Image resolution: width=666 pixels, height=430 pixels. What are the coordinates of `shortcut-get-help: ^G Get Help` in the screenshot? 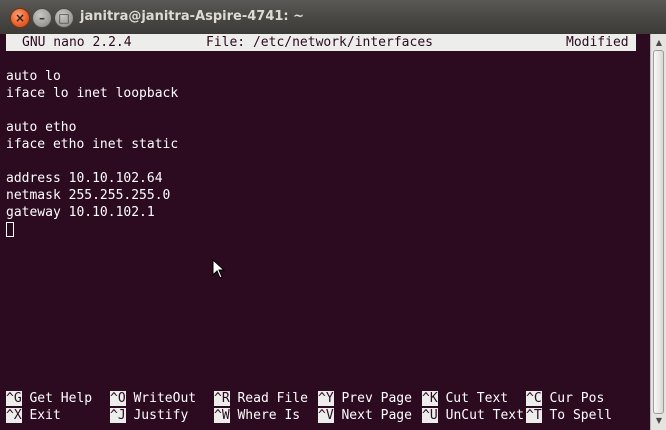 It's located at (49, 398).